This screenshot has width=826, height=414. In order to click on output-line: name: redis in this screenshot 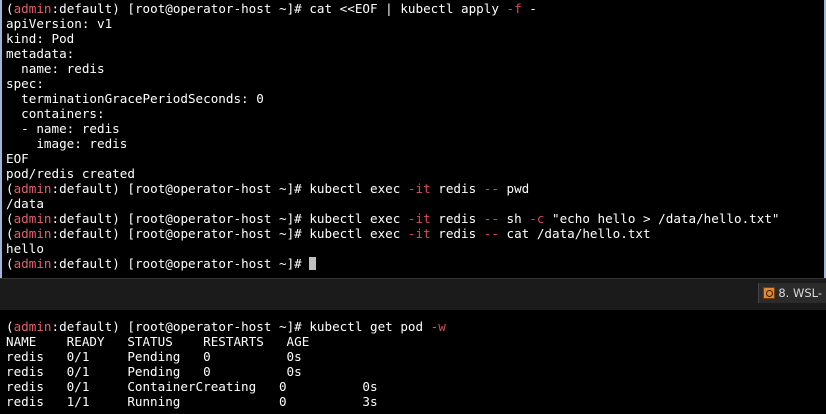, I will do `click(55, 68)`.